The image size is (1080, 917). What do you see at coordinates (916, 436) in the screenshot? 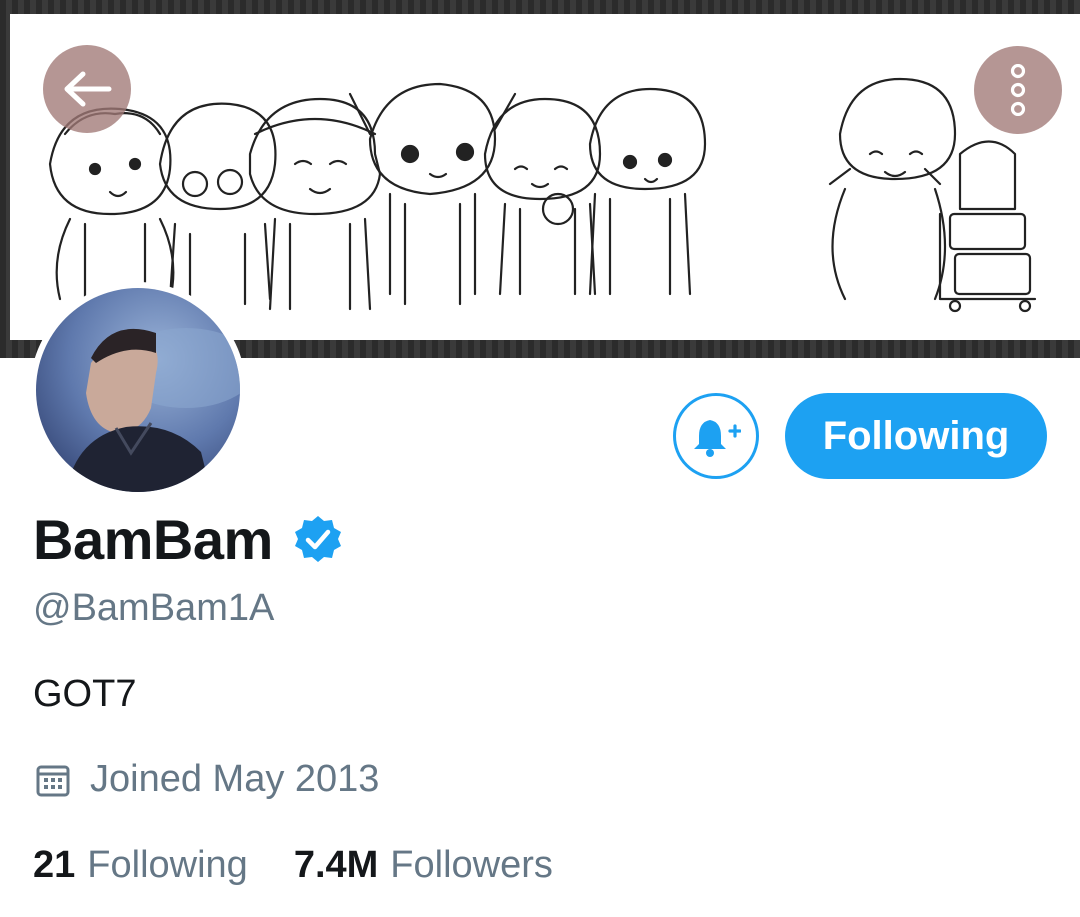
I see `following-button: Following` at bounding box center [916, 436].